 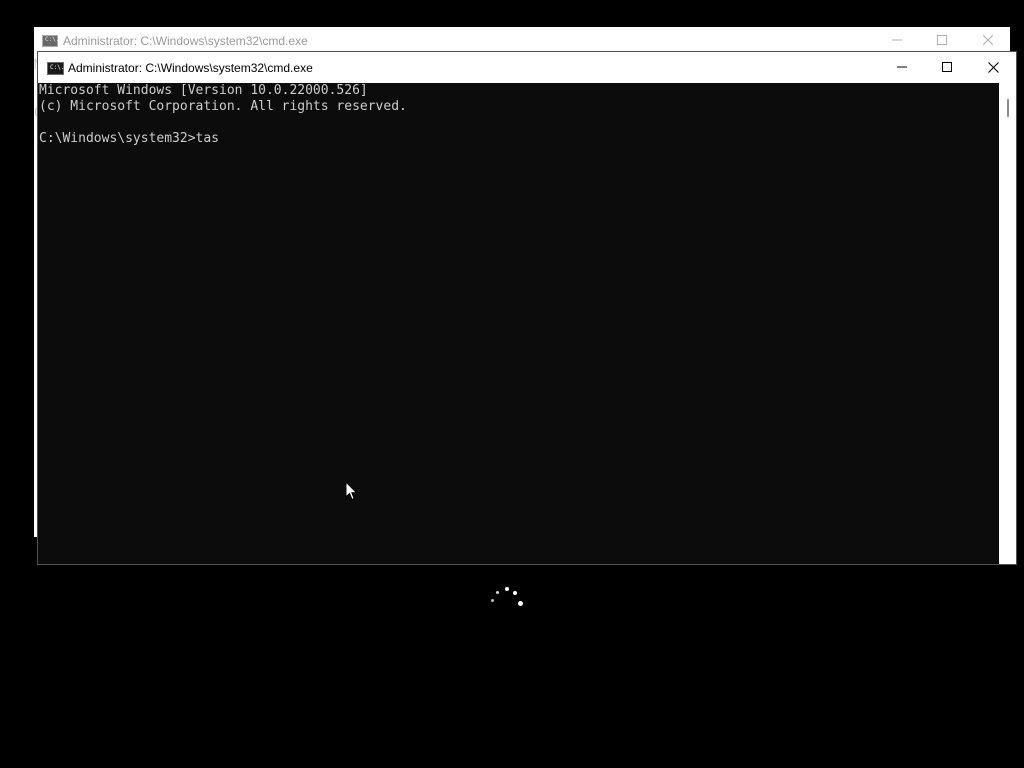 I want to click on vertical-scrollbar, so click(x=1007, y=323).